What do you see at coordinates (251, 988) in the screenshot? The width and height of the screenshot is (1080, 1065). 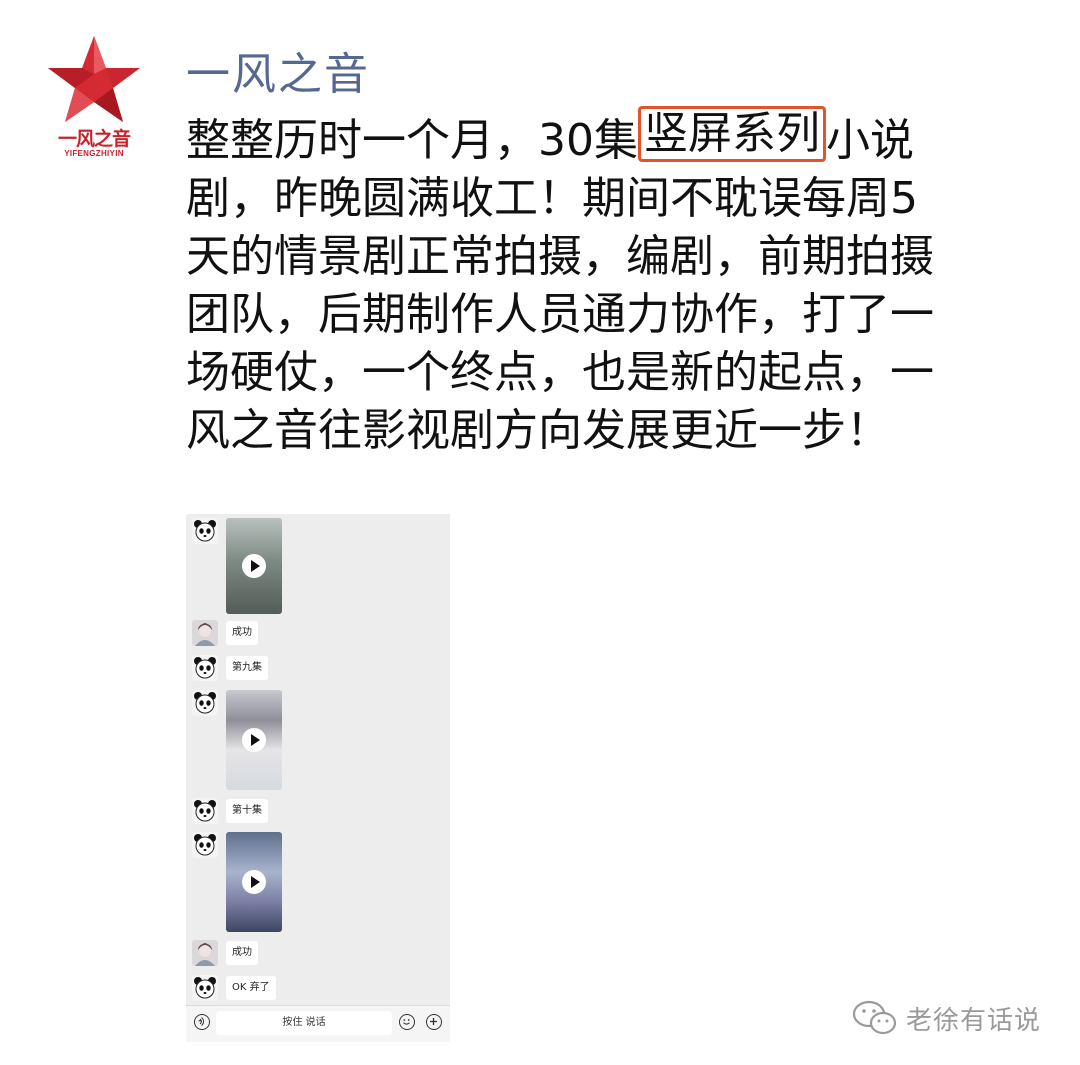 I see `message-bubble: OK 弃了` at bounding box center [251, 988].